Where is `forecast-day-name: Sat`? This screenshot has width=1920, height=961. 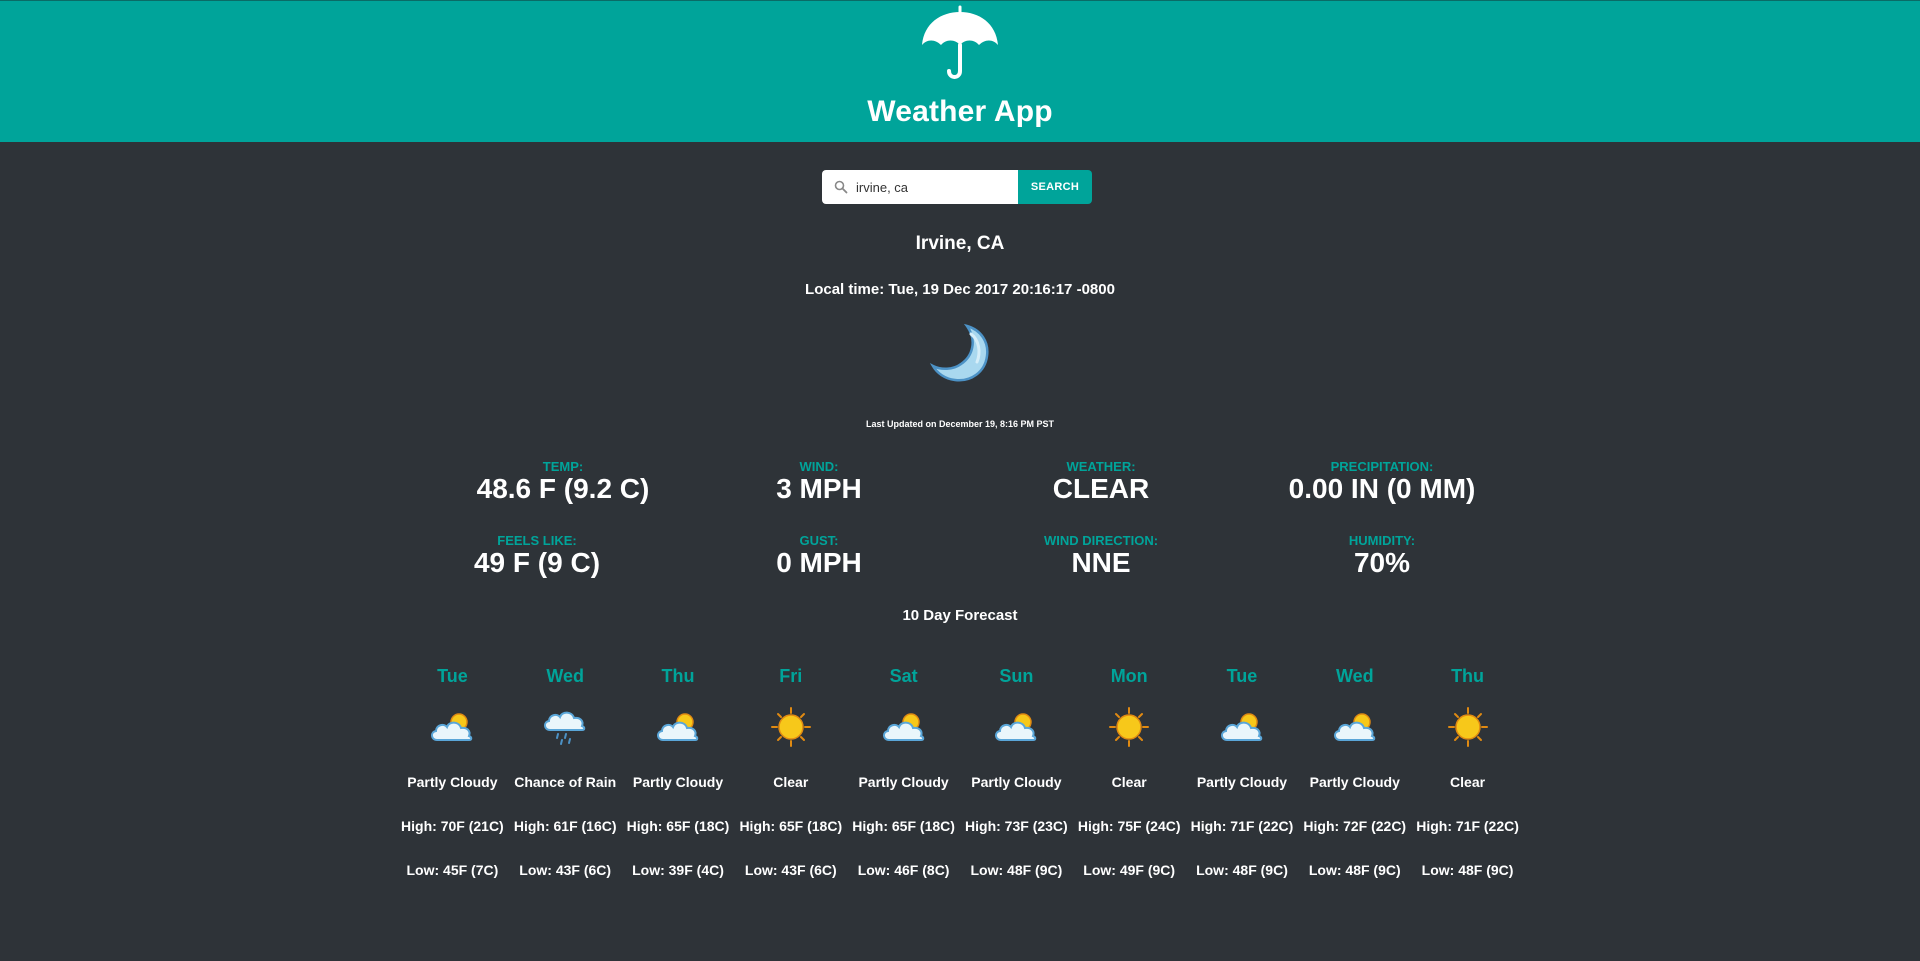 forecast-day-name: Sat is located at coordinates (903, 676).